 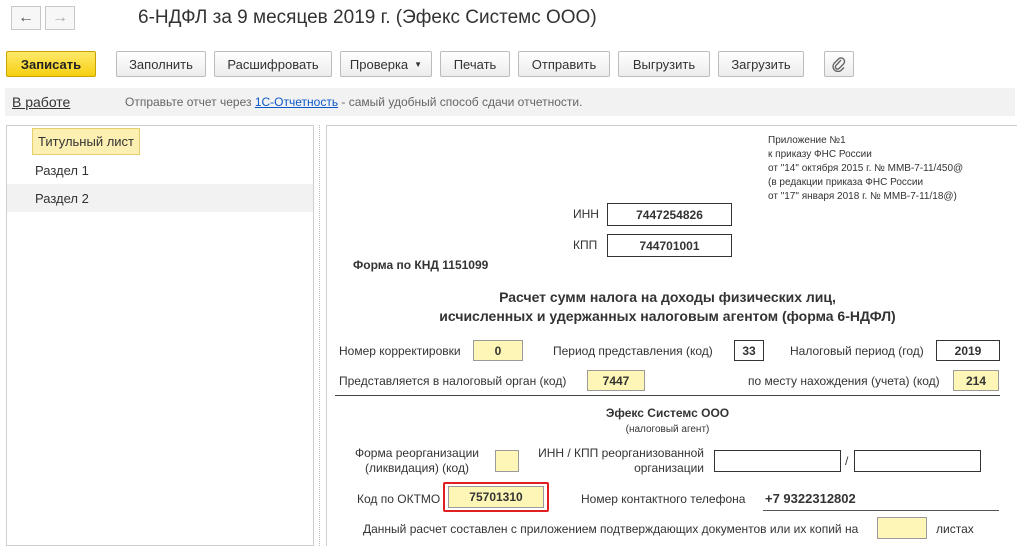 What do you see at coordinates (857, 351) in the screenshot?
I see `tax-period-label: Налоговый период (год)` at bounding box center [857, 351].